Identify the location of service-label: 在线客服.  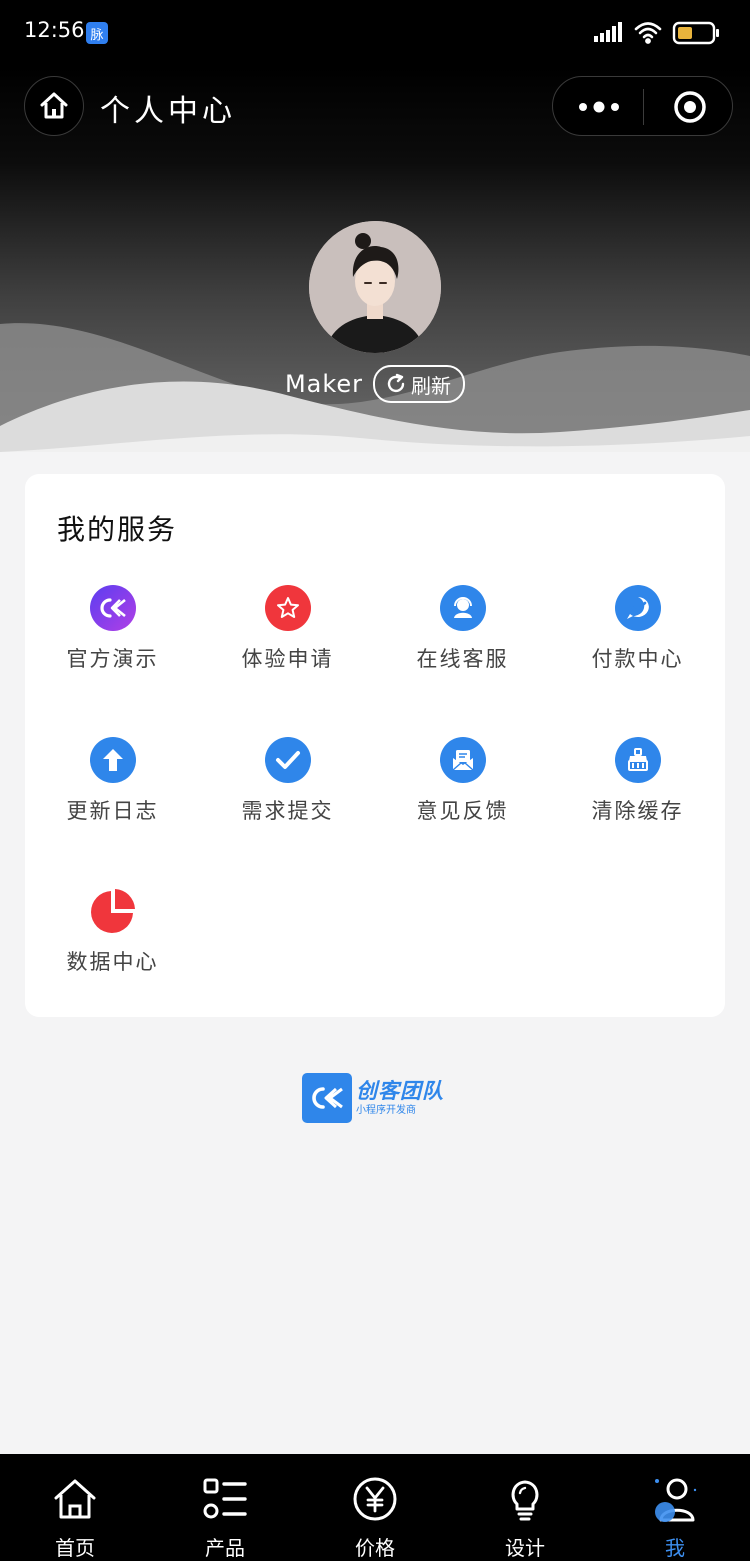
(462, 659).